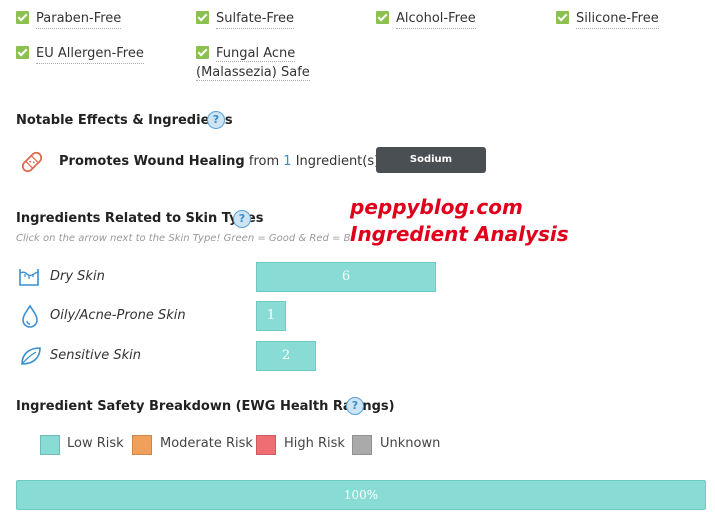 The height and width of the screenshot is (515, 715). What do you see at coordinates (118, 315) in the screenshot?
I see `oily-skin-label: Oily/Acne-Prone Skin` at bounding box center [118, 315].